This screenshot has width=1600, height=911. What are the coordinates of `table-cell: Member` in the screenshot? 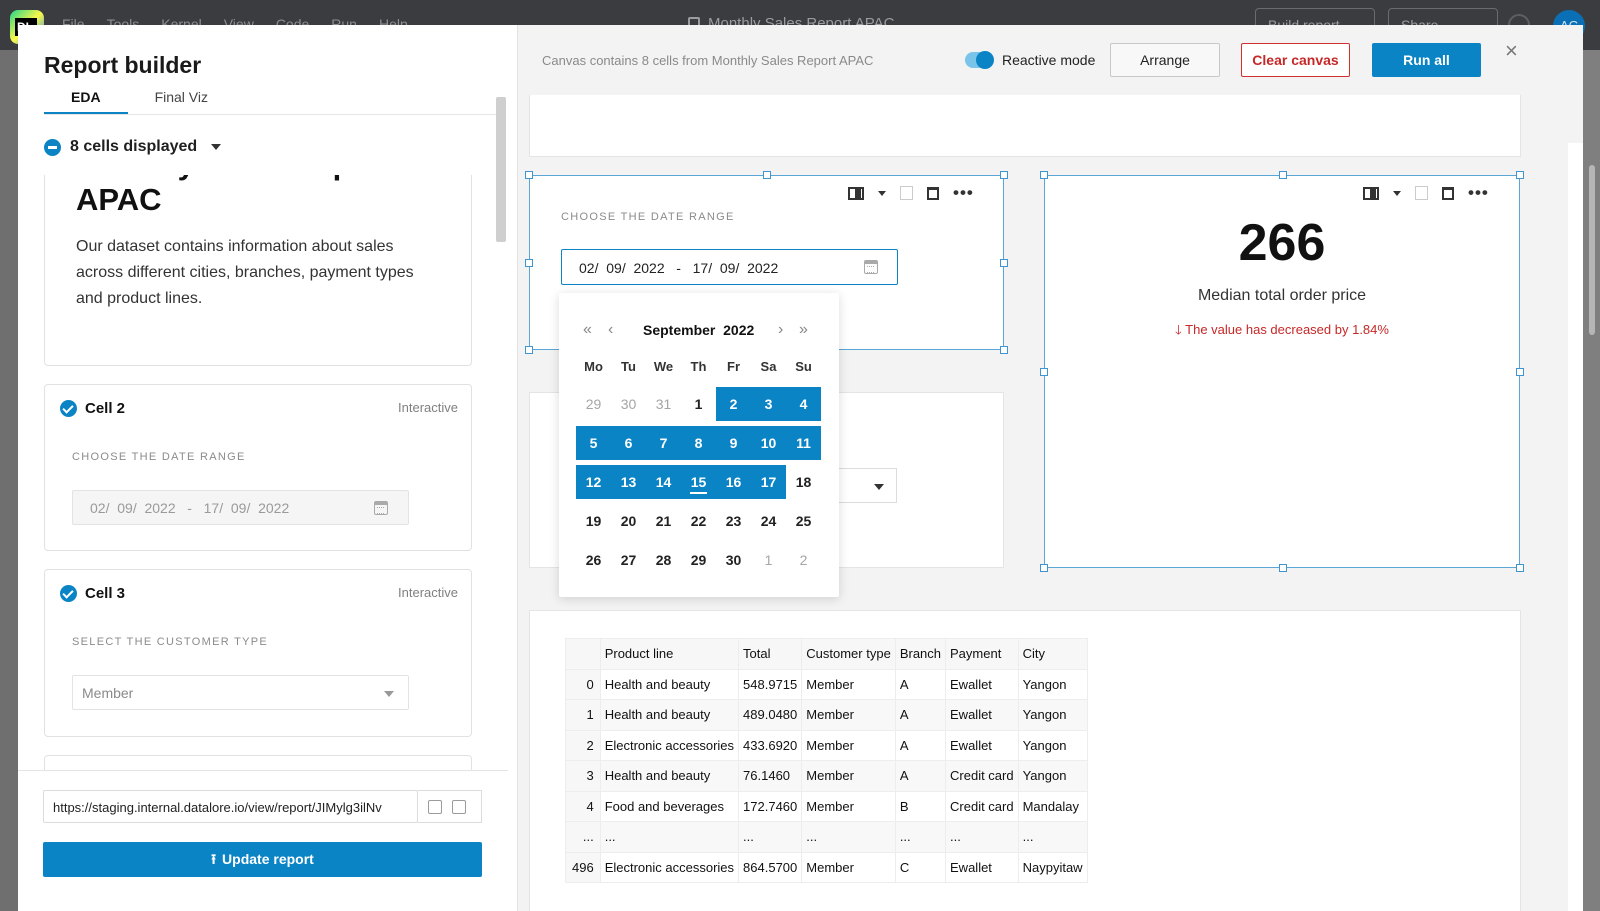 It's located at (848, 776).